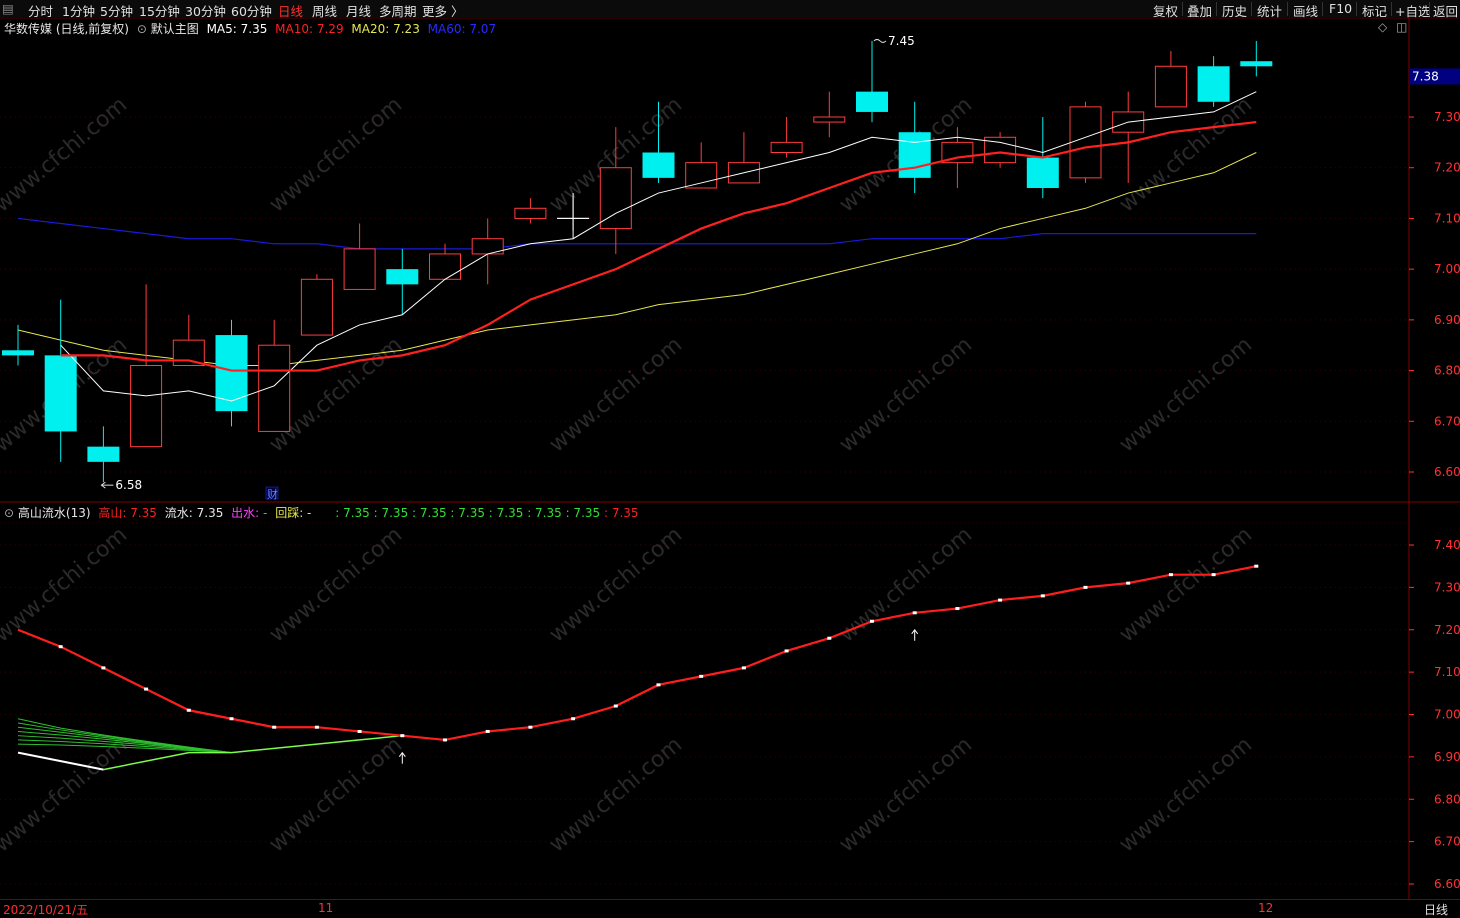  Describe the element at coordinates (272, 494) in the screenshot. I see `news-label: 财` at that location.